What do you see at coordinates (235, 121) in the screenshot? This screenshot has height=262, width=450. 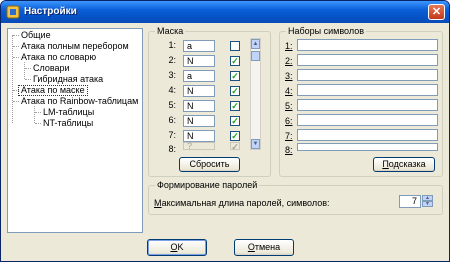 I see `mask-checkbox-6: ✓` at bounding box center [235, 121].